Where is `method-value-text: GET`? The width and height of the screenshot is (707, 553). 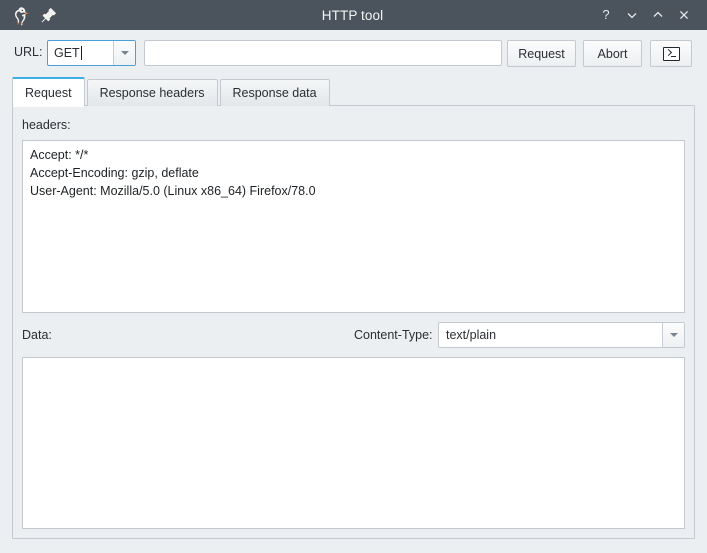 method-value-text: GET is located at coordinates (67, 53).